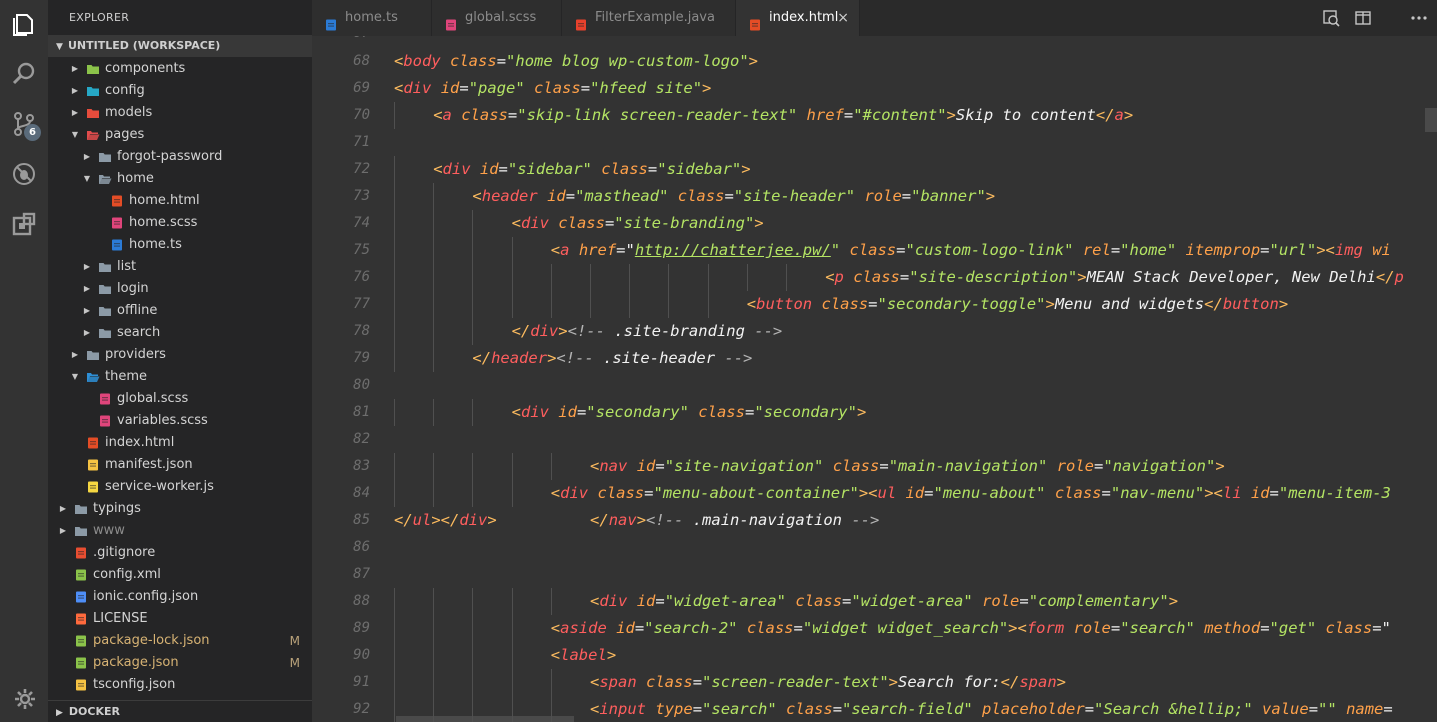 The width and height of the screenshot is (1437, 722). What do you see at coordinates (649, 18) in the screenshot?
I see `tab-filterexample-java: FilterExample.java` at bounding box center [649, 18].